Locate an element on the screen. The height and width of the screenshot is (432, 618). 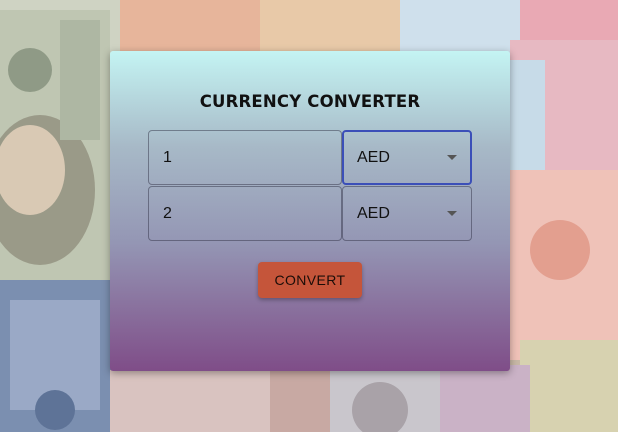
convert-button: CONVERT is located at coordinates (310, 280).